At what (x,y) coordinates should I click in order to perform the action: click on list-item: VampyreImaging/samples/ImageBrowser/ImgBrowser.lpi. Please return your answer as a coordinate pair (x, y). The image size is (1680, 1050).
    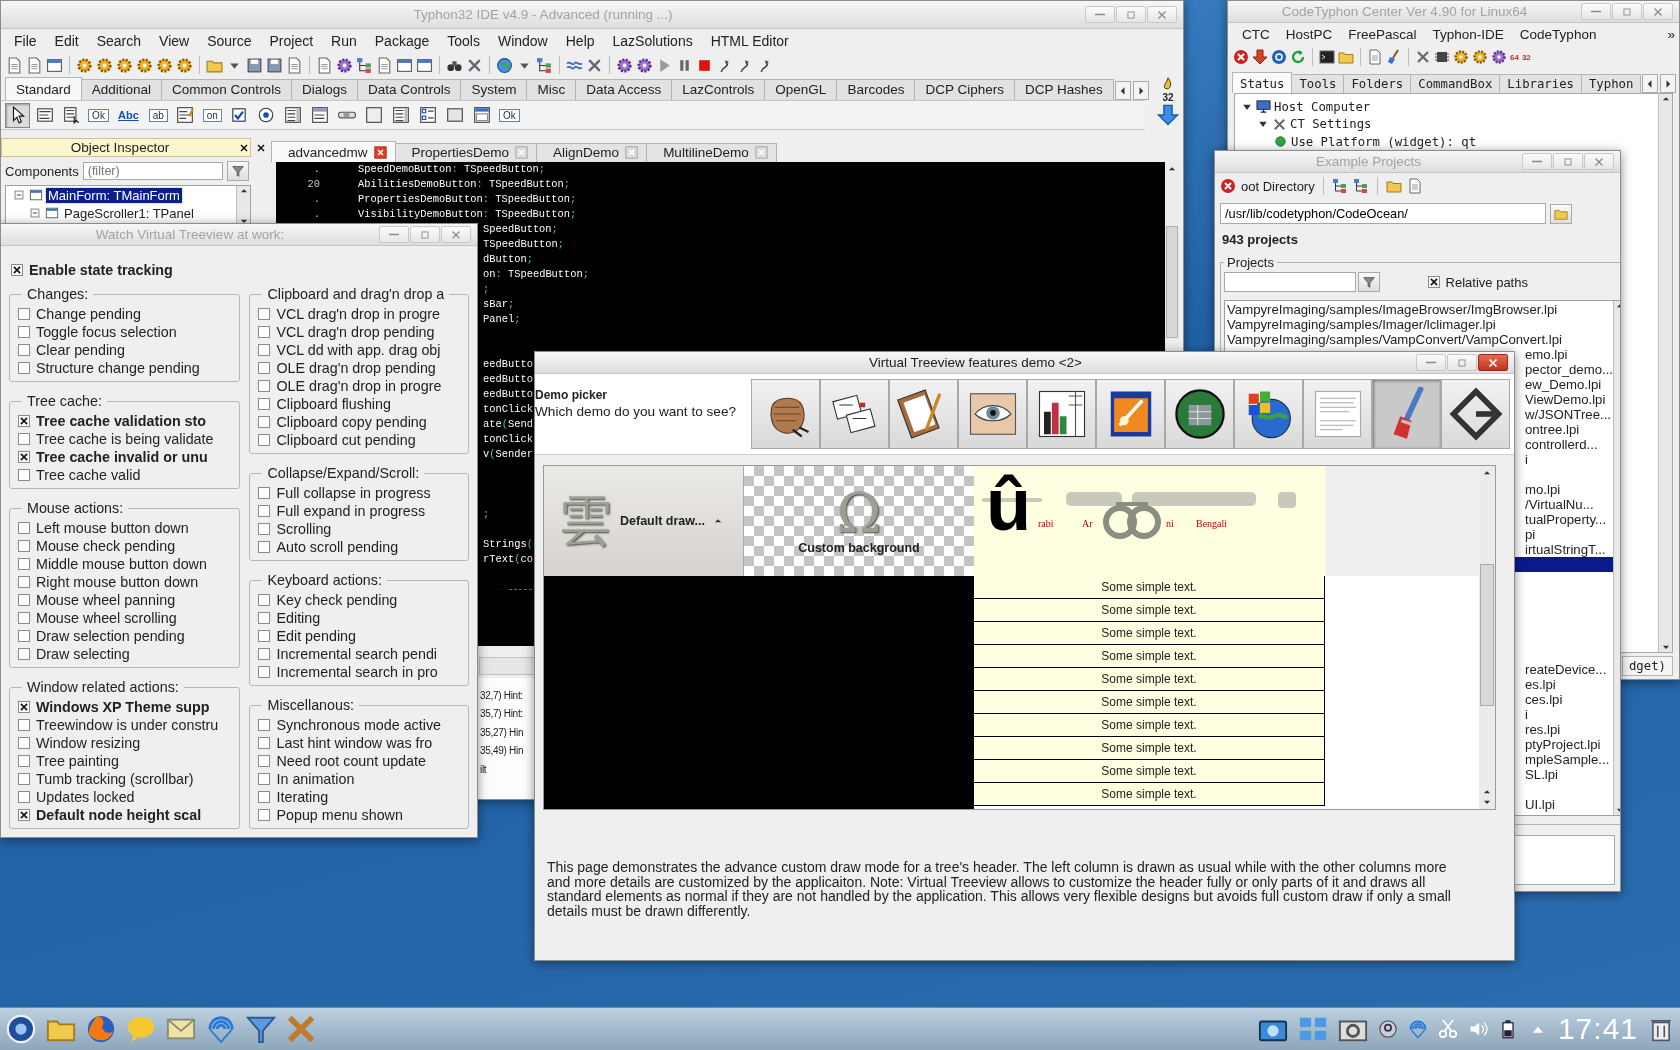
    Looking at the image, I should click on (1392, 309).